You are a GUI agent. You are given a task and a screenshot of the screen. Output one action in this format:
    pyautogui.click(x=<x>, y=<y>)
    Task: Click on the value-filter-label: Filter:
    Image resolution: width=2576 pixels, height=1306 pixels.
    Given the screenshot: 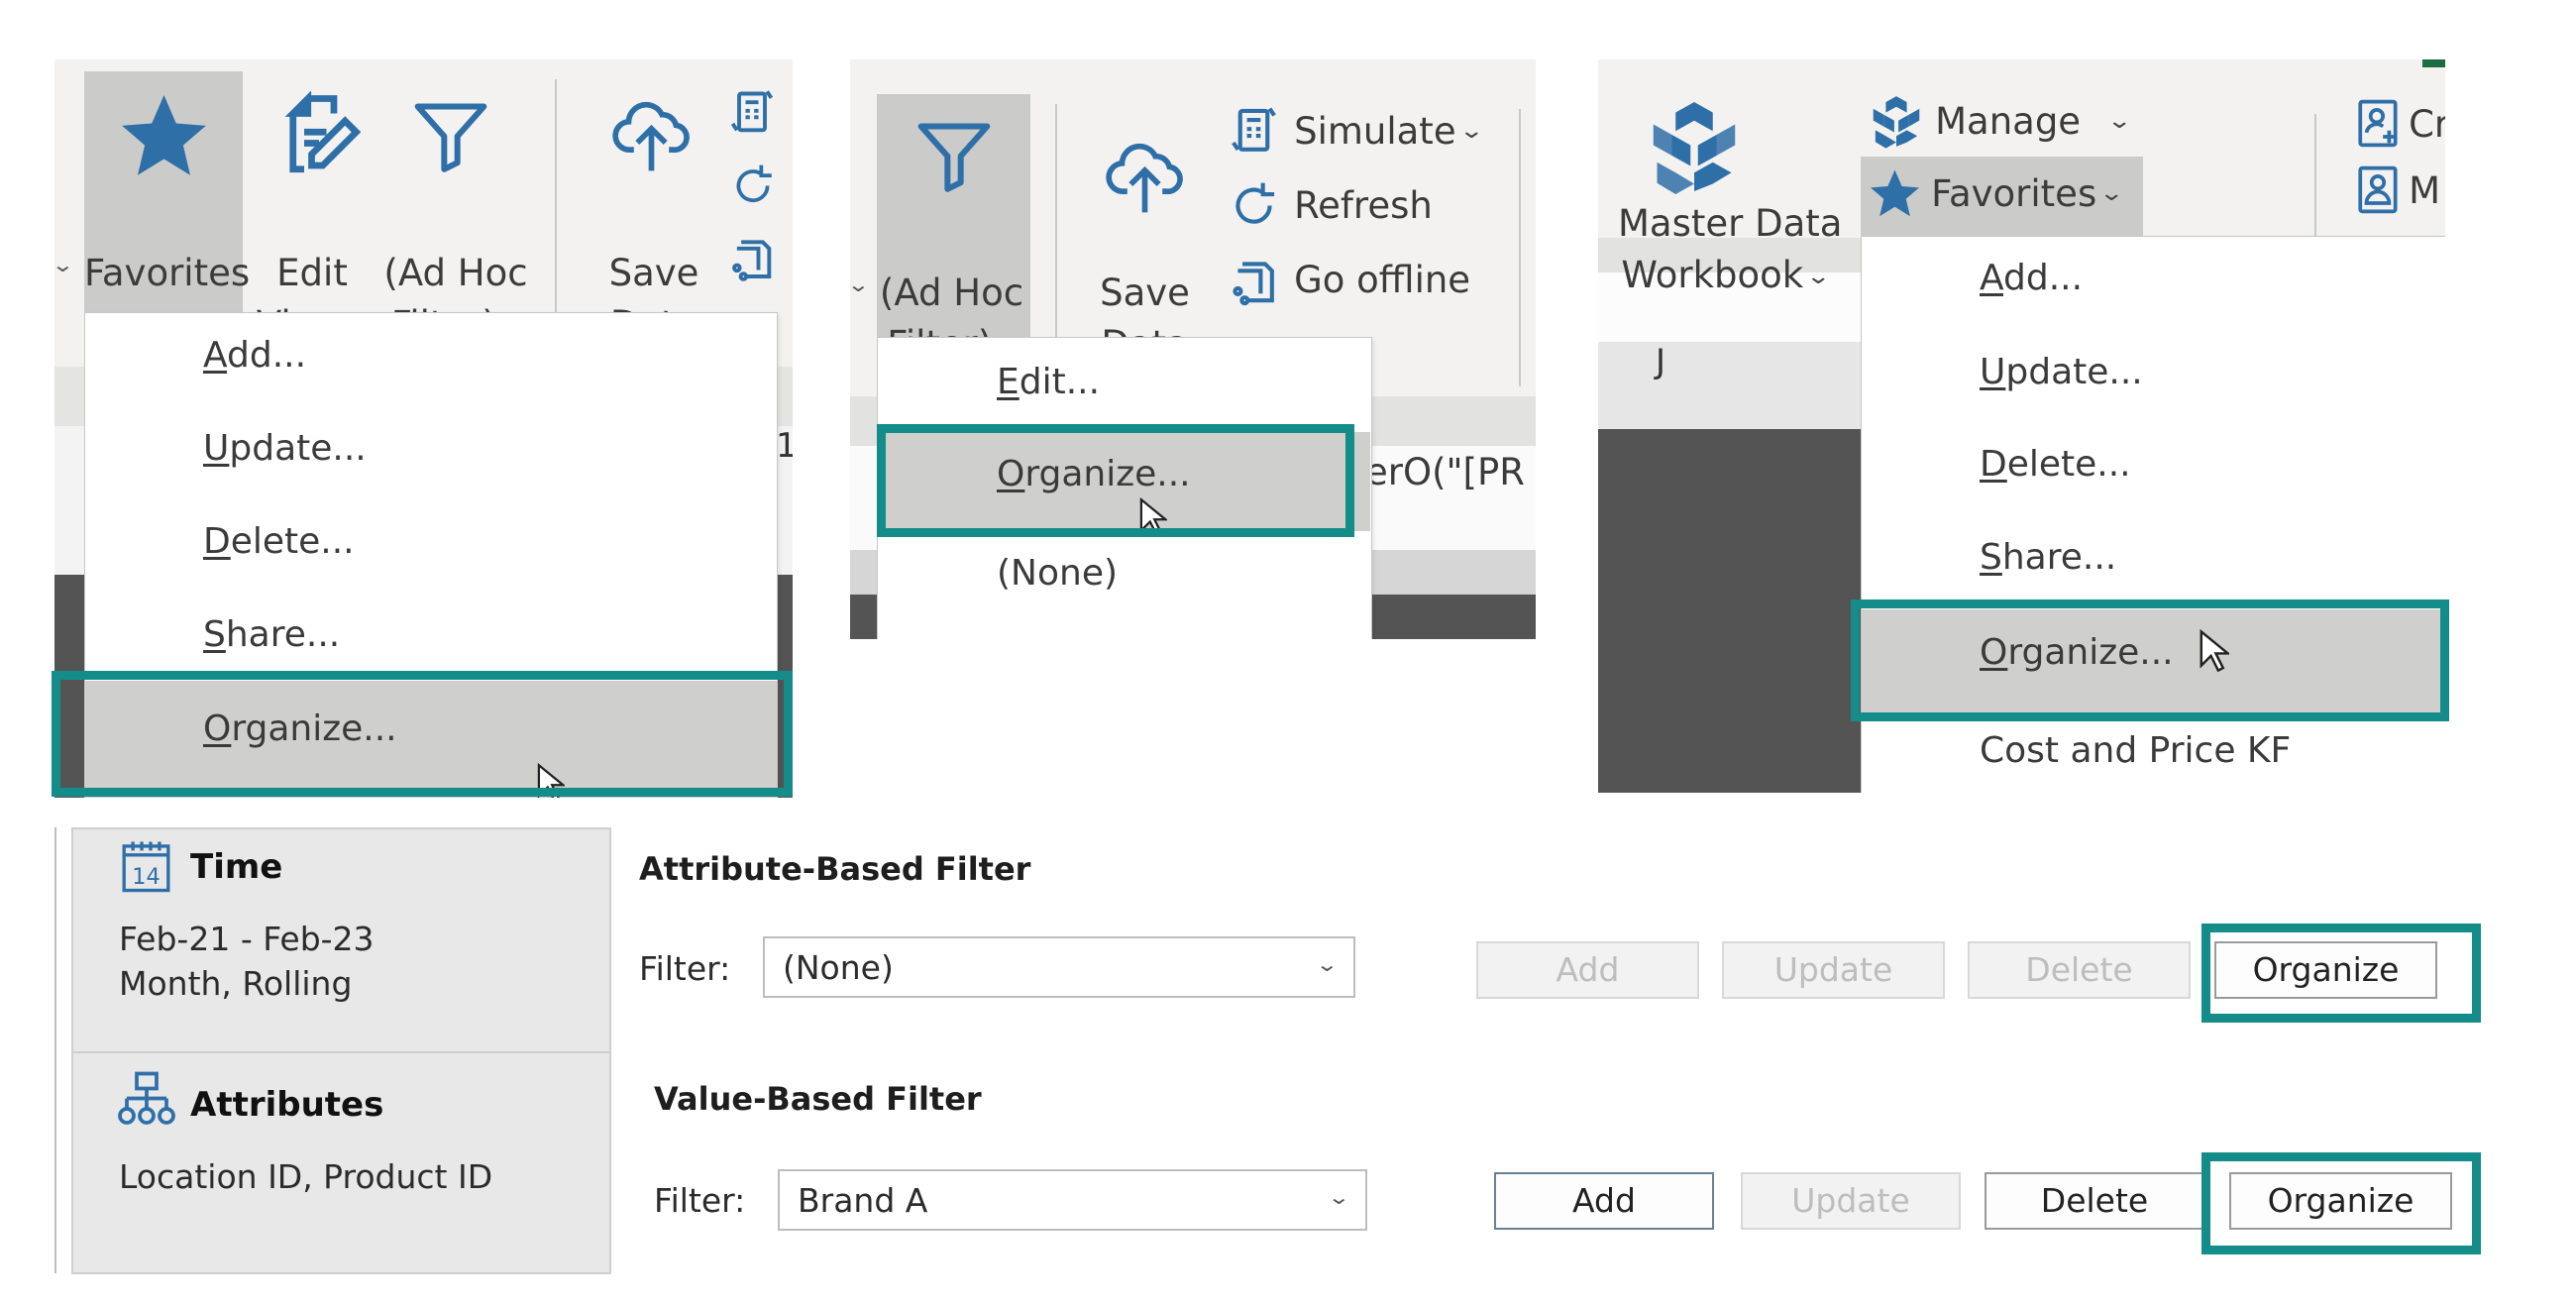 What is the action you would take?
    pyautogui.click(x=700, y=1201)
    